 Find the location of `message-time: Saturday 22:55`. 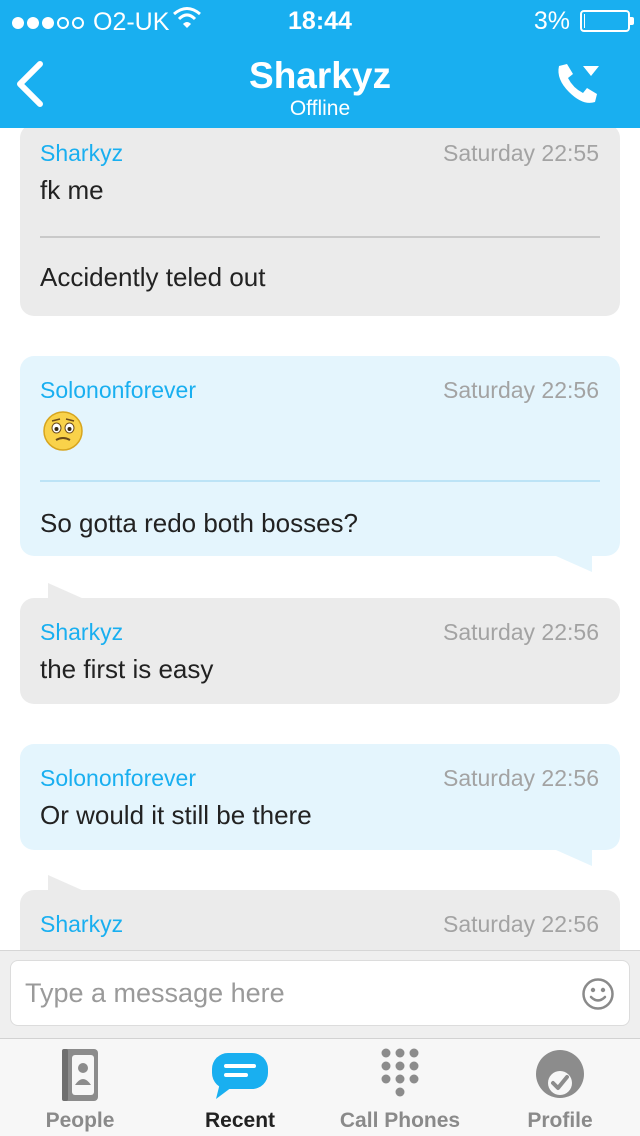

message-time: Saturday 22:55 is located at coordinates (520, 153).